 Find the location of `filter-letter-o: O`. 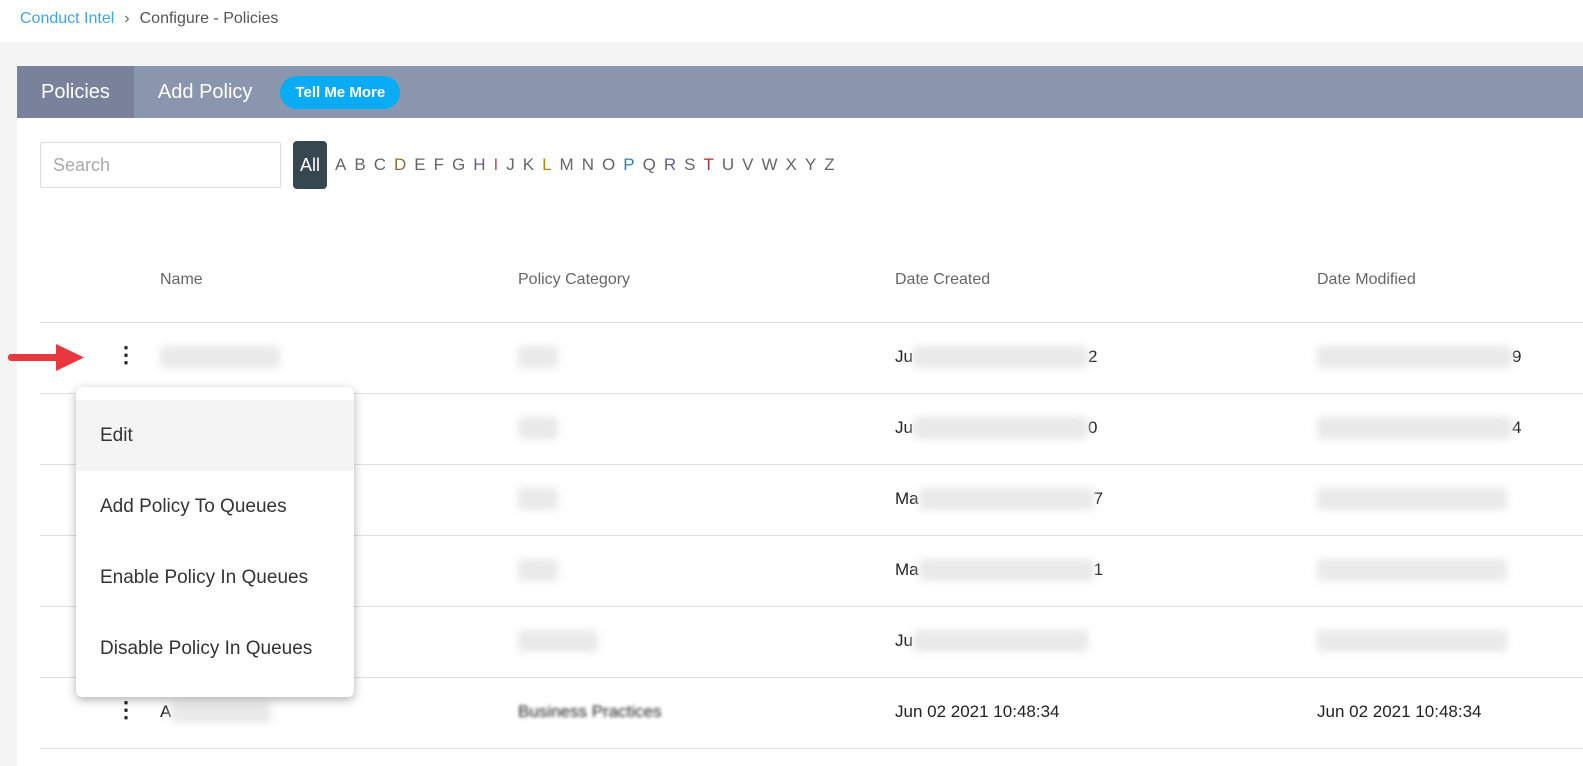

filter-letter-o: O is located at coordinates (608, 165).